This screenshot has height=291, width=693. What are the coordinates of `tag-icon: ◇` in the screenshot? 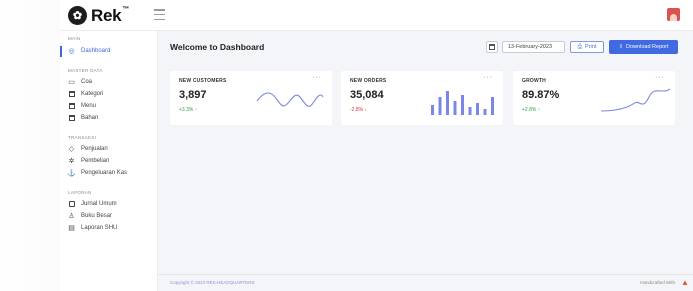 It's located at (71, 149).